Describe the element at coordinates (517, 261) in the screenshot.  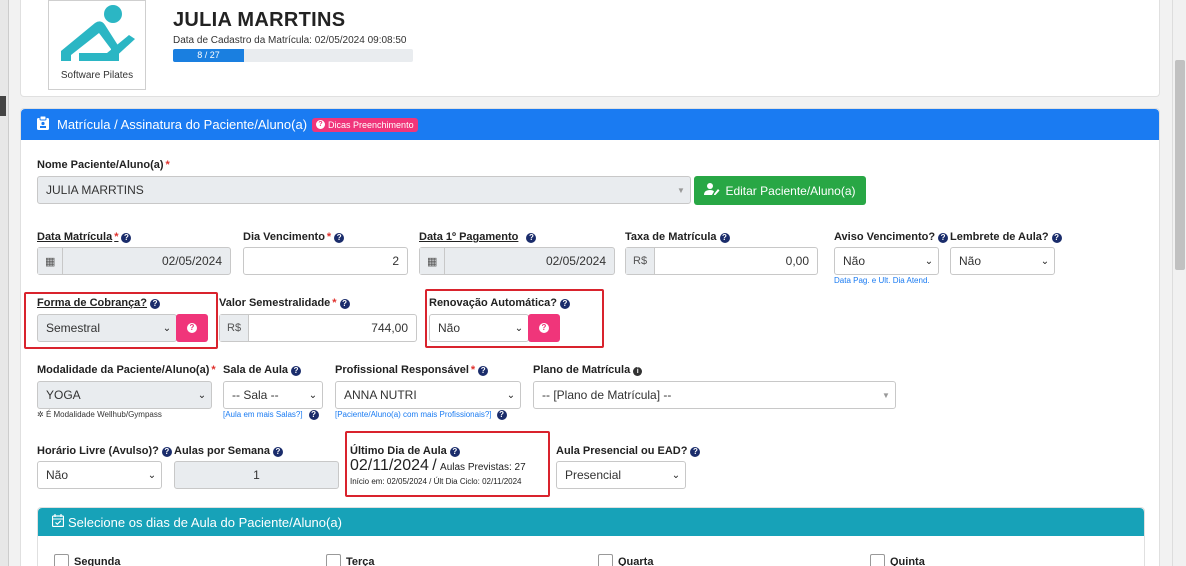
I see `first-payment-input: ▦ 02/05/2024` at that location.